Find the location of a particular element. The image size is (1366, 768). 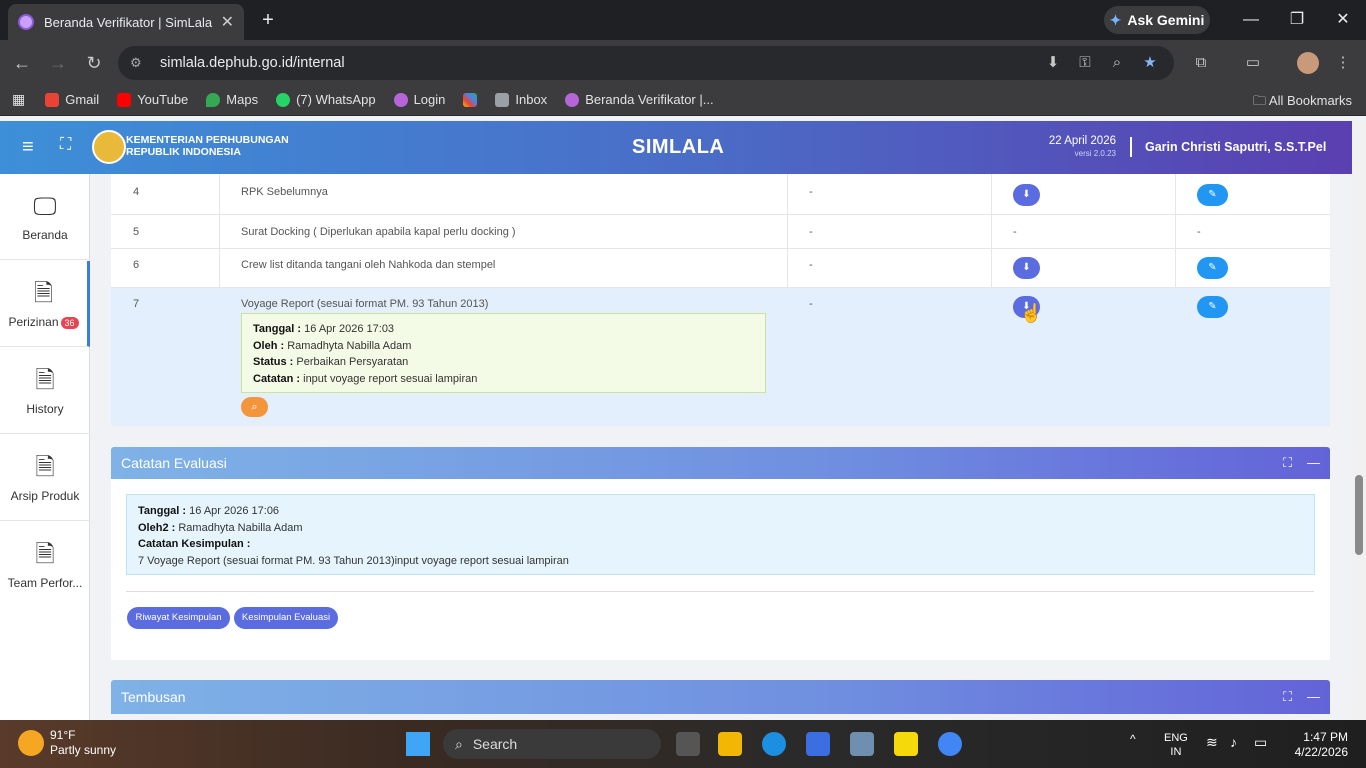

url-text: simlala.dephub.go.id/internal is located at coordinates (252, 63).